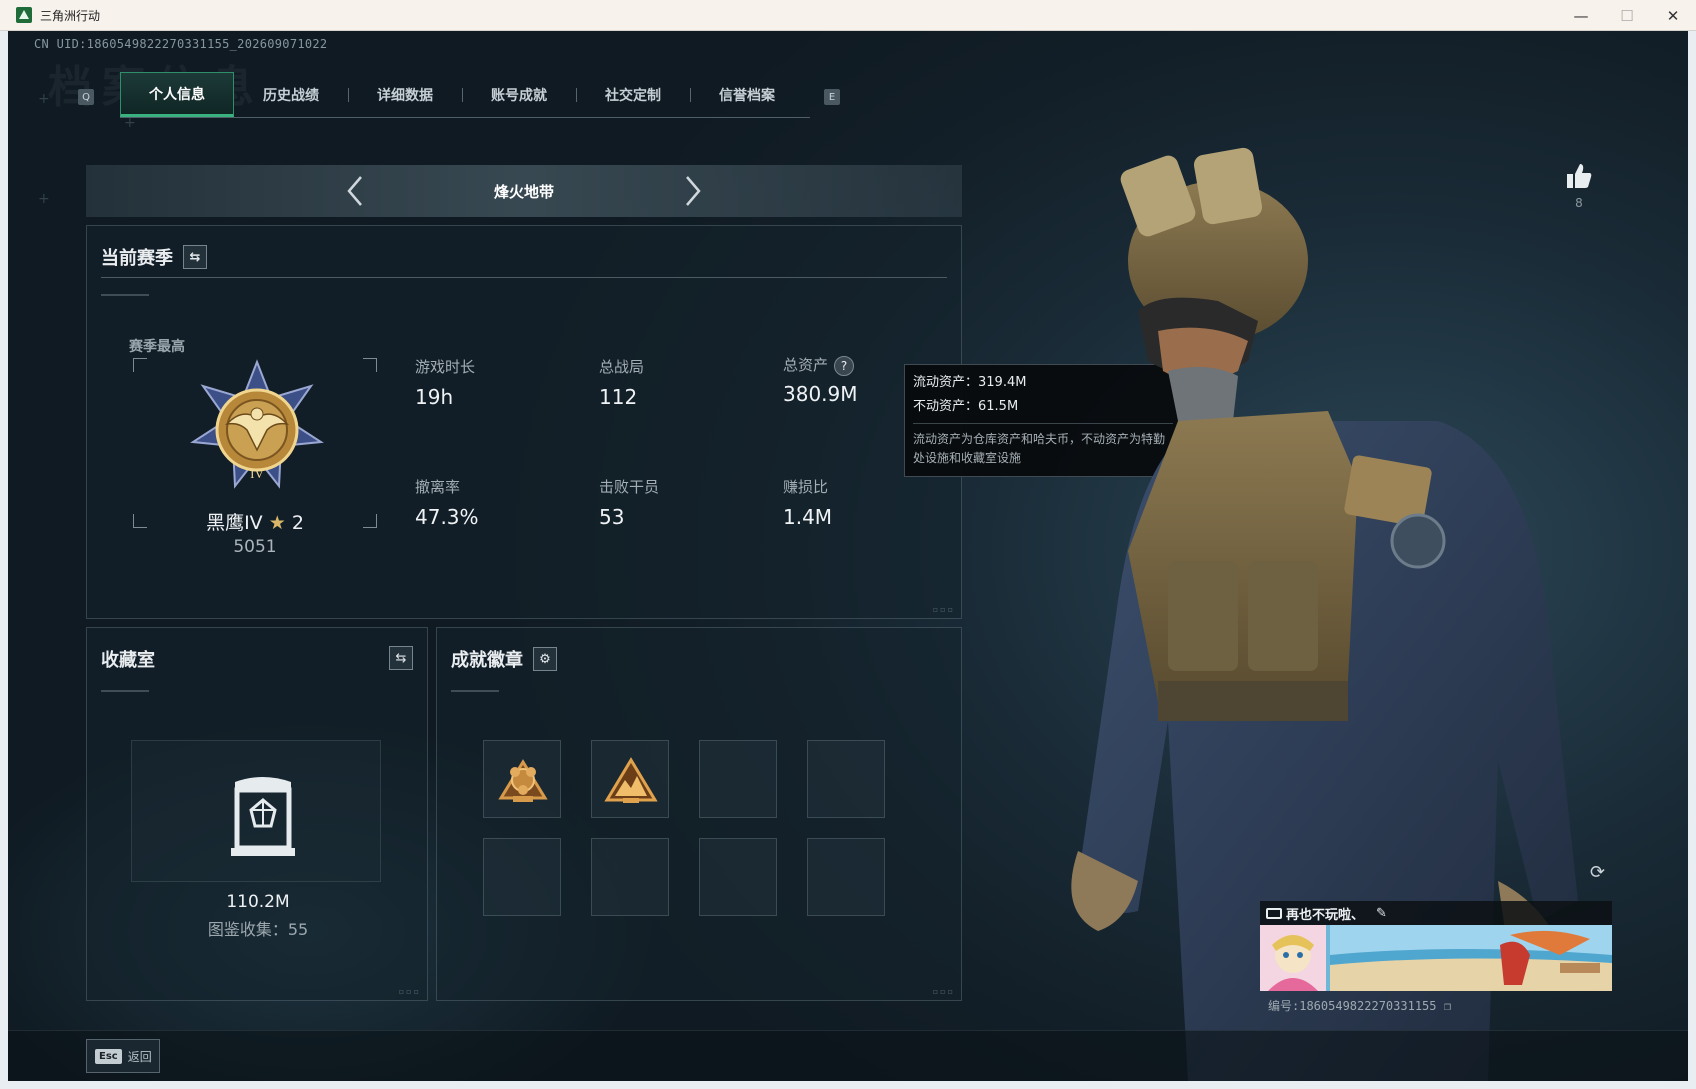 This screenshot has width=1696, height=1089. What do you see at coordinates (622, 367) in the screenshot?
I see `stat-label: 总战局` at bounding box center [622, 367].